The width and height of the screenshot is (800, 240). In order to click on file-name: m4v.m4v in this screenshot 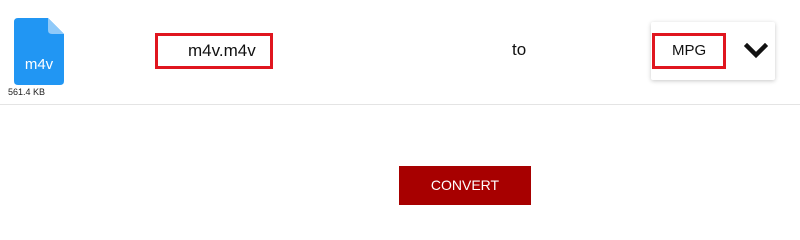, I will do `click(222, 50)`.